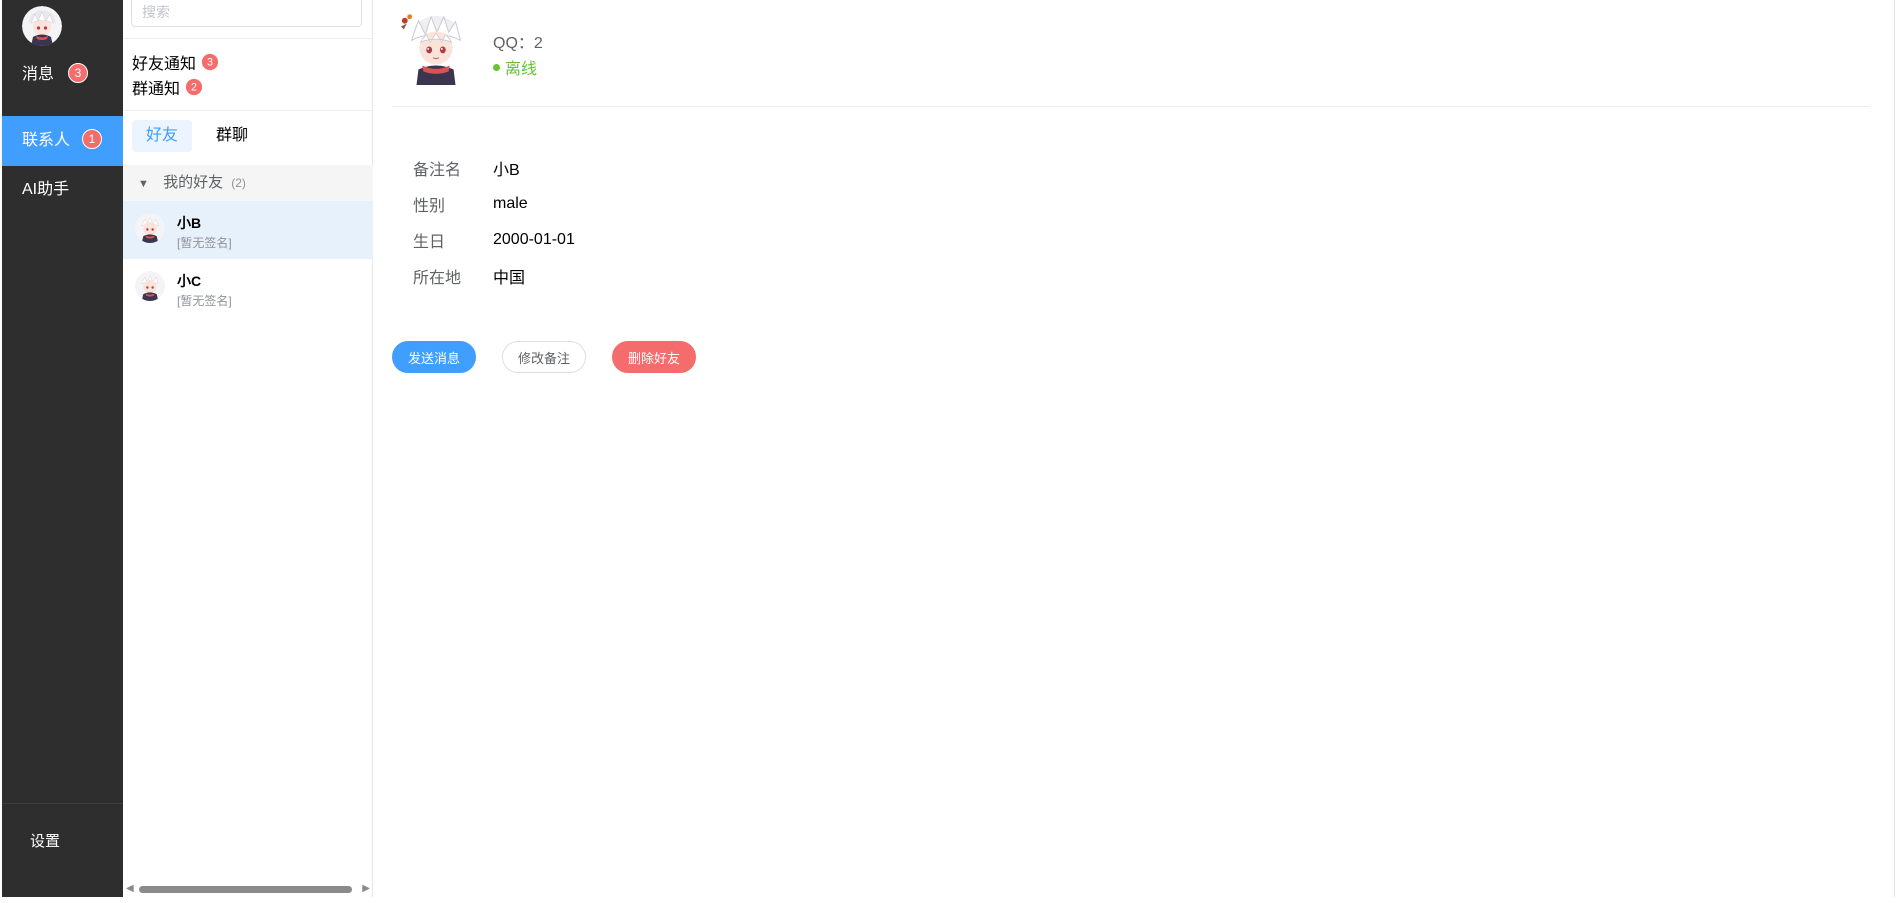 Image resolution: width=1903 pixels, height=903 pixels. Describe the element at coordinates (162, 136) in the screenshot. I see `tab-friends: 好友` at that location.